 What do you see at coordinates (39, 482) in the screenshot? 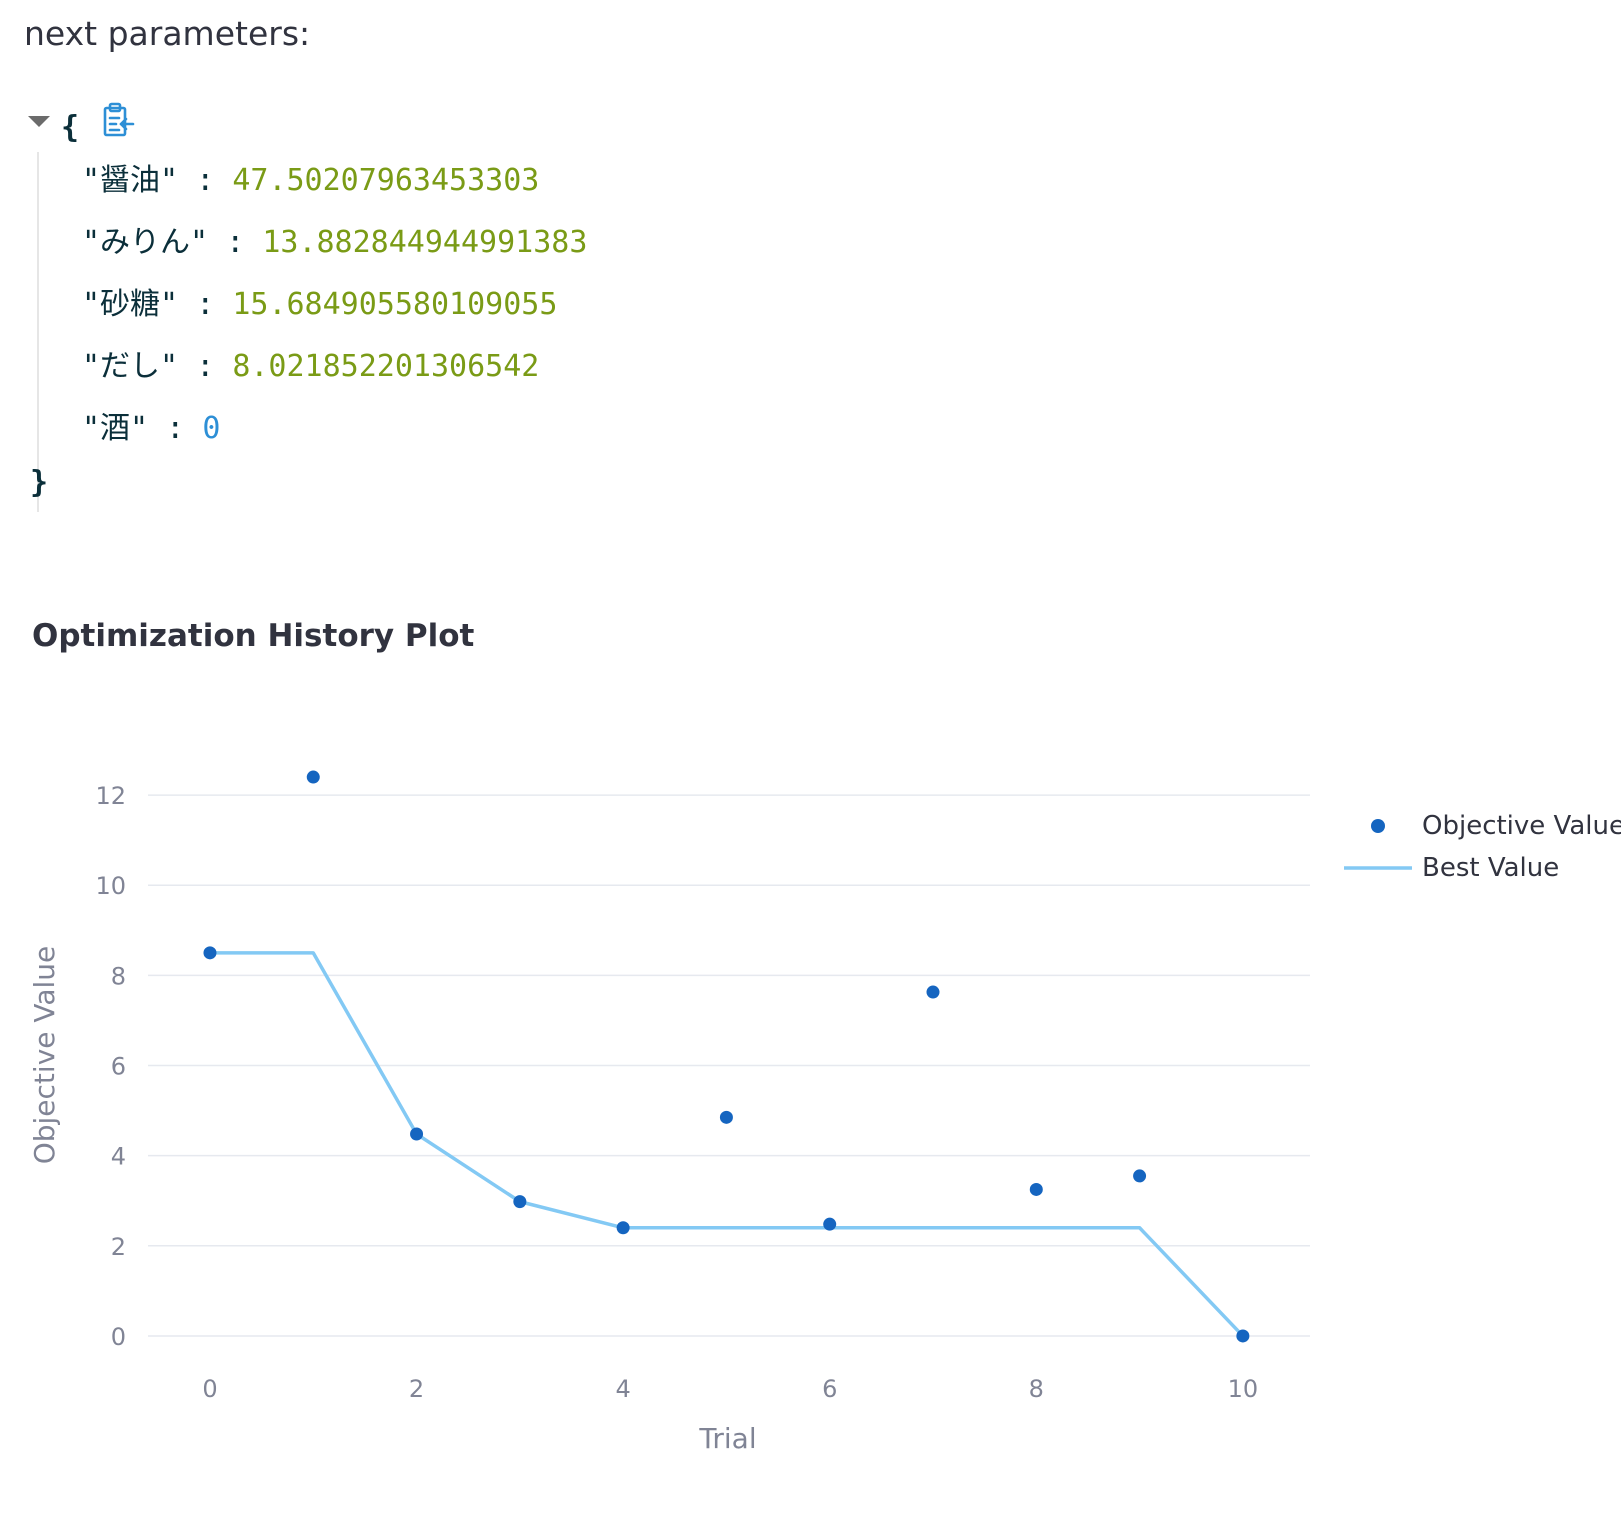
I see `json-close-brace: }` at bounding box center [39, 482].